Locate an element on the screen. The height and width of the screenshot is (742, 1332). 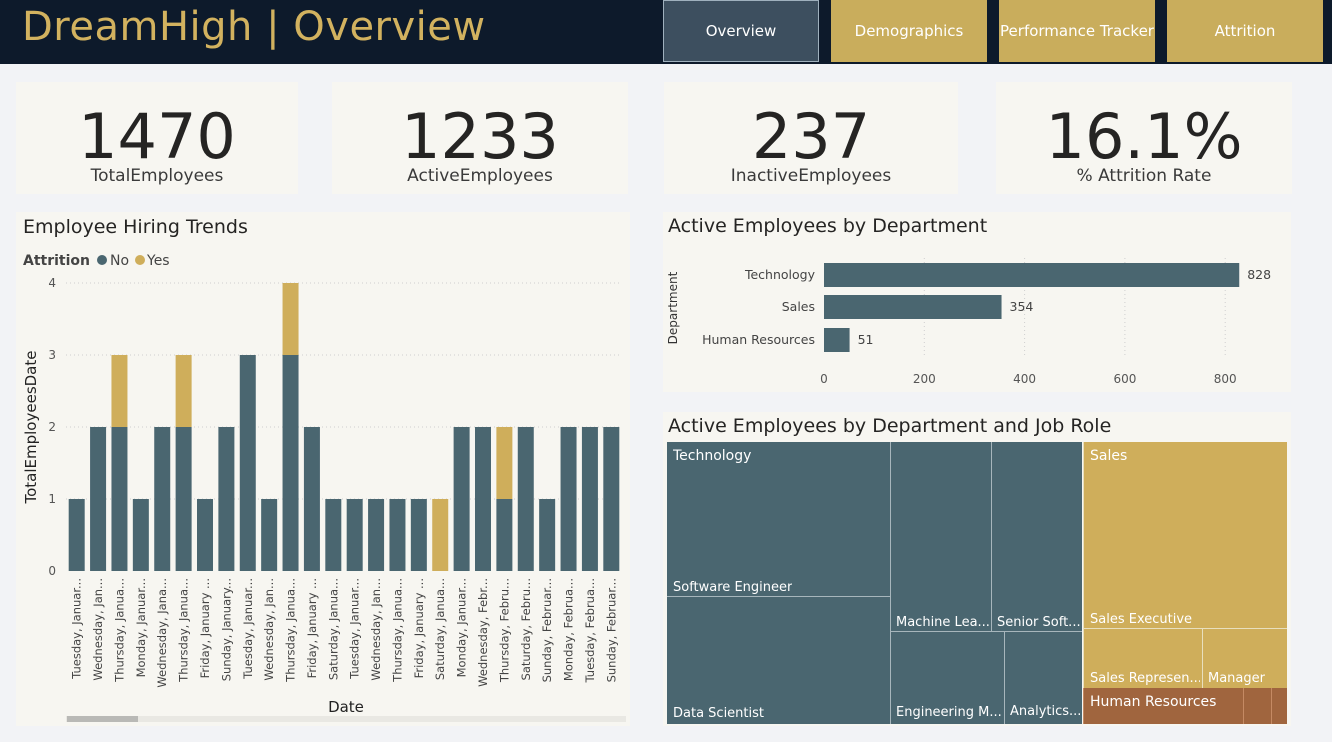
nav-overview-button: Overview is located at coordinates (741, 31).